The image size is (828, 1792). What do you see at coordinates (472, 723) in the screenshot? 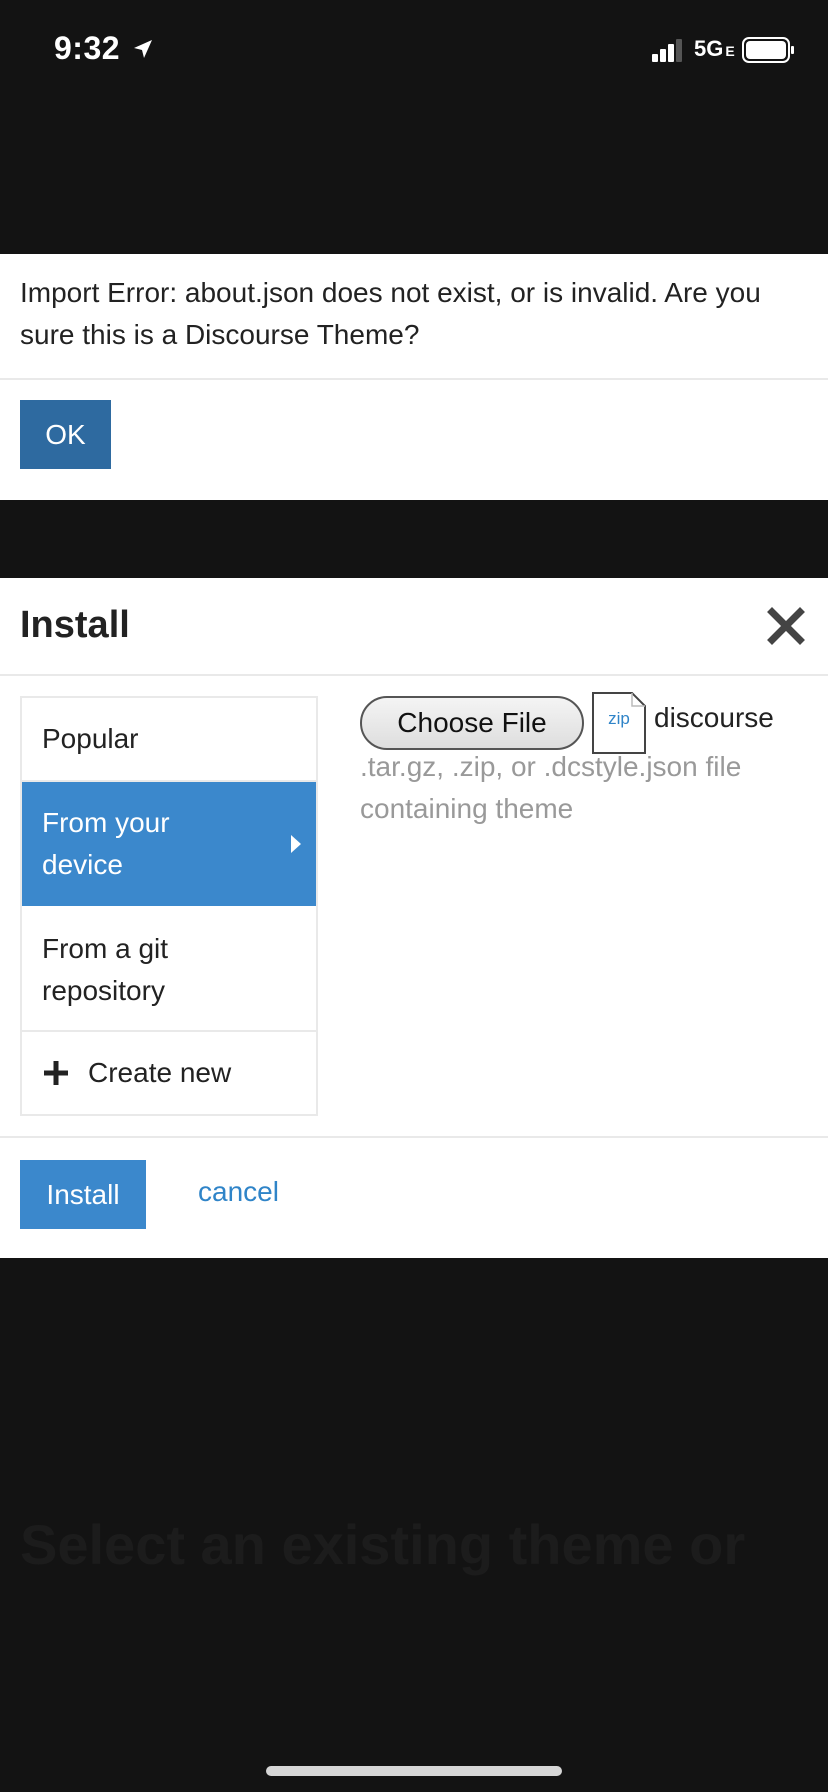
I see `choose-file-button: Choose File` at bounding box center [472, 723].